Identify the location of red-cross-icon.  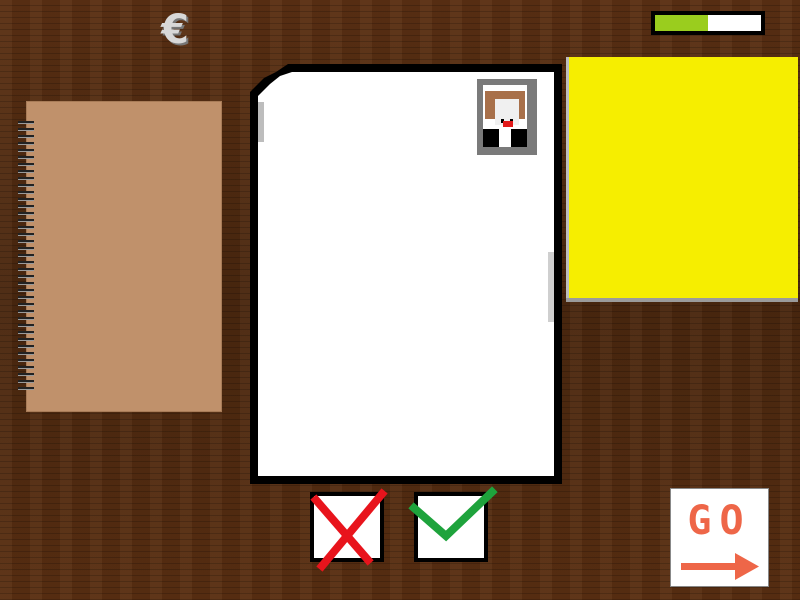
(349, 530).